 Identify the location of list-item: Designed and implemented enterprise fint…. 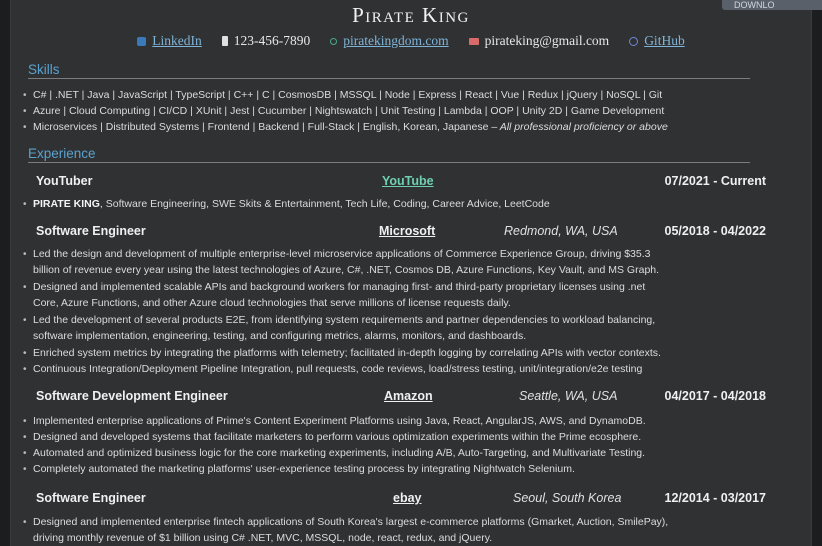
(345, 522).